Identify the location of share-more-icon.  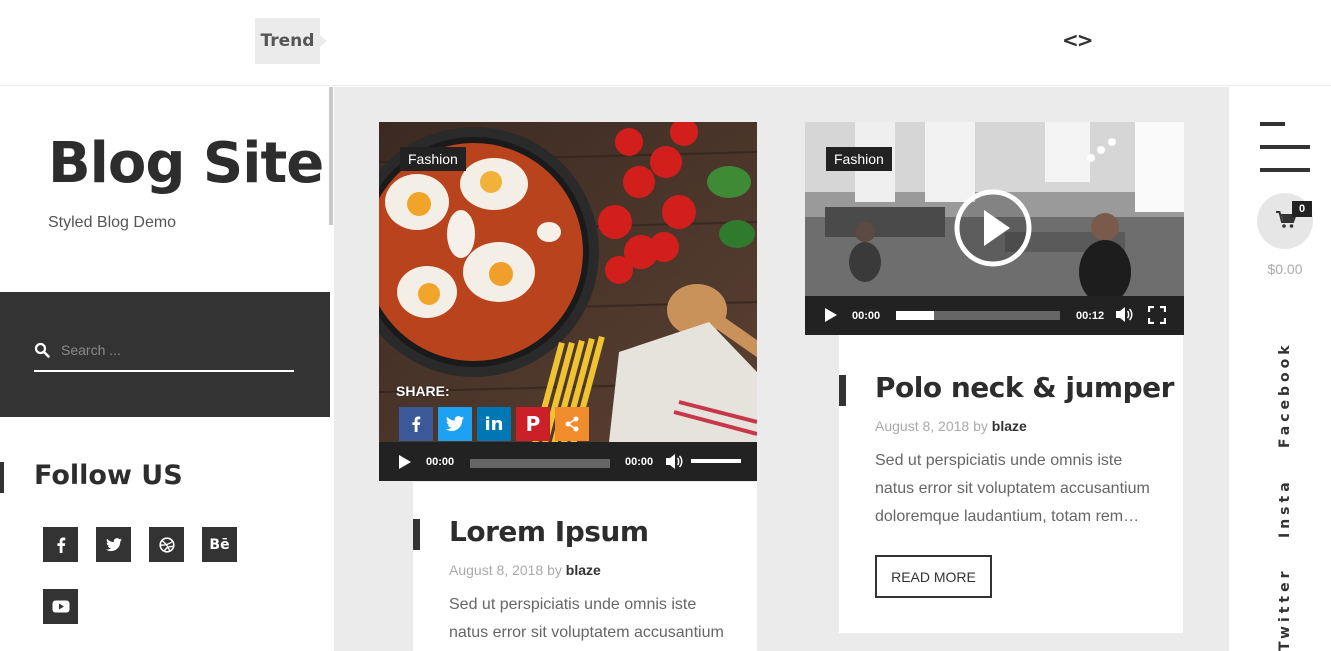
(572, 424).